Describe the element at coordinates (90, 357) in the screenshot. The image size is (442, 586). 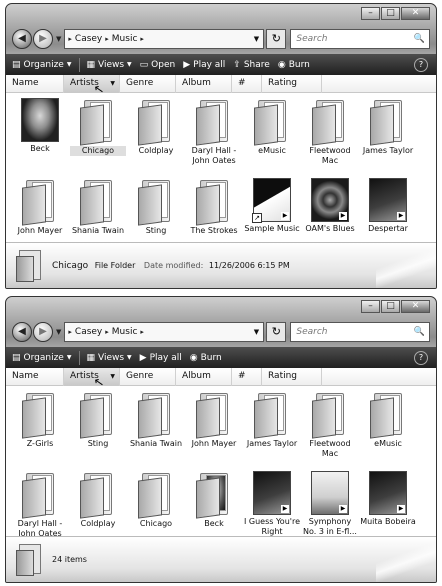
I see `views-icon: ▦` at that location.